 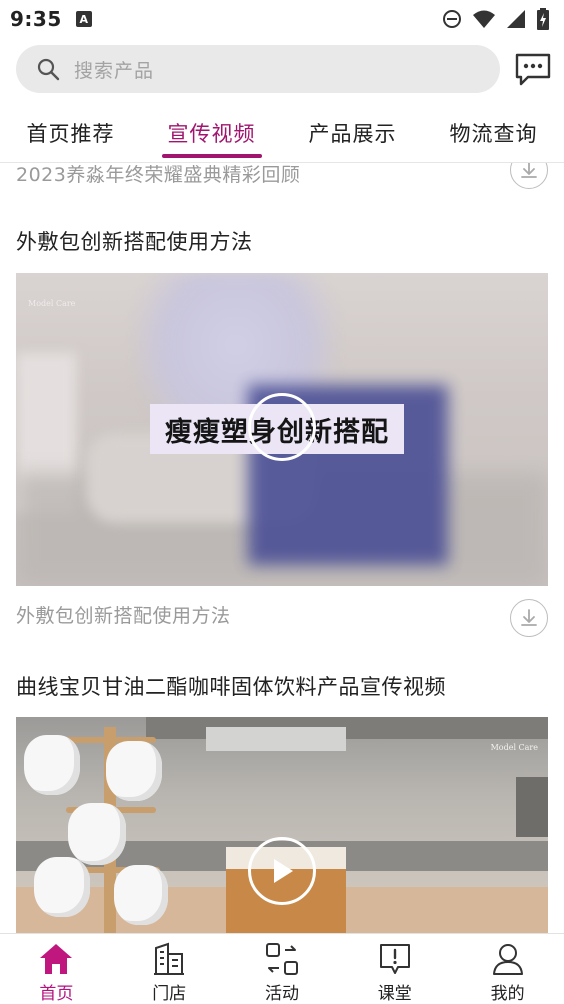 What do you see at coordinates (56, 959) in the screenshot?
I see `home-icon` at bounding box center [56, 959].